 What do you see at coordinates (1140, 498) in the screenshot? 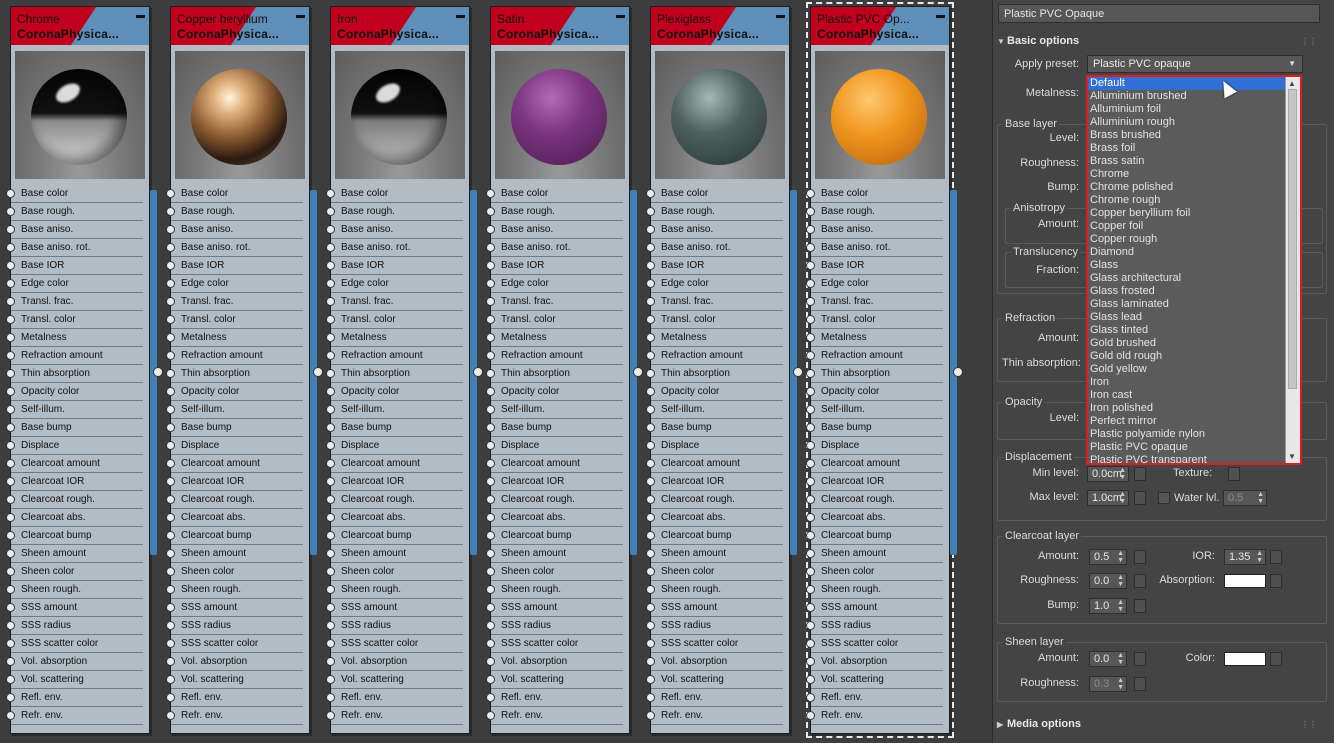
I see `max-level-map-button` at bounding box center [1140, 498].